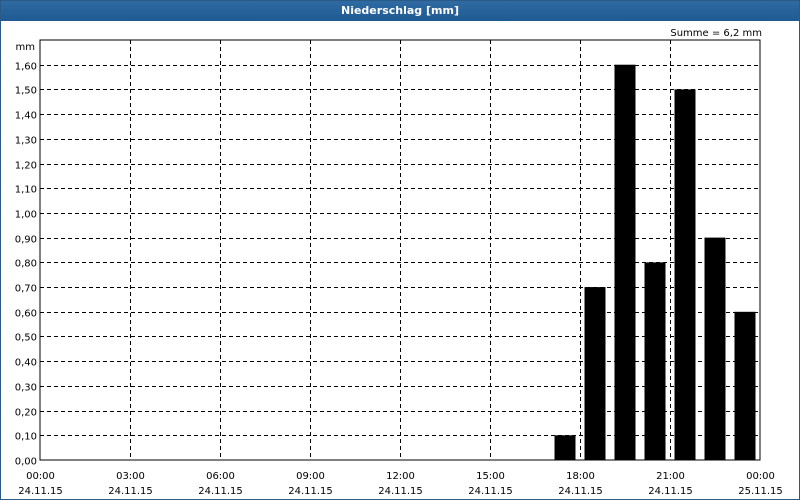  Describe the element at coordinates (580, 476) in the screenshot. I see `x-tick-time-label: 18:00` at that location.